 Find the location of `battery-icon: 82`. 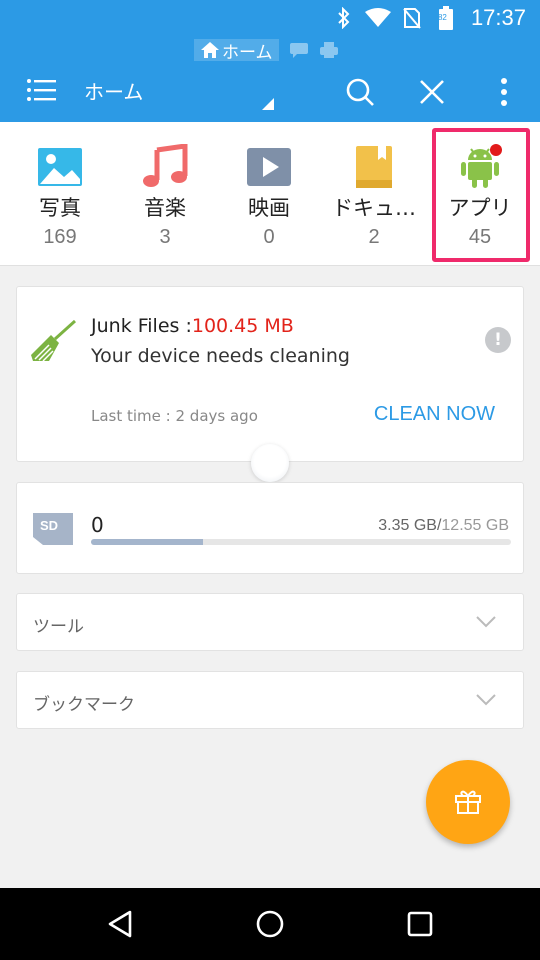

battery-icon: 82 is located at coordinates (446, 18).